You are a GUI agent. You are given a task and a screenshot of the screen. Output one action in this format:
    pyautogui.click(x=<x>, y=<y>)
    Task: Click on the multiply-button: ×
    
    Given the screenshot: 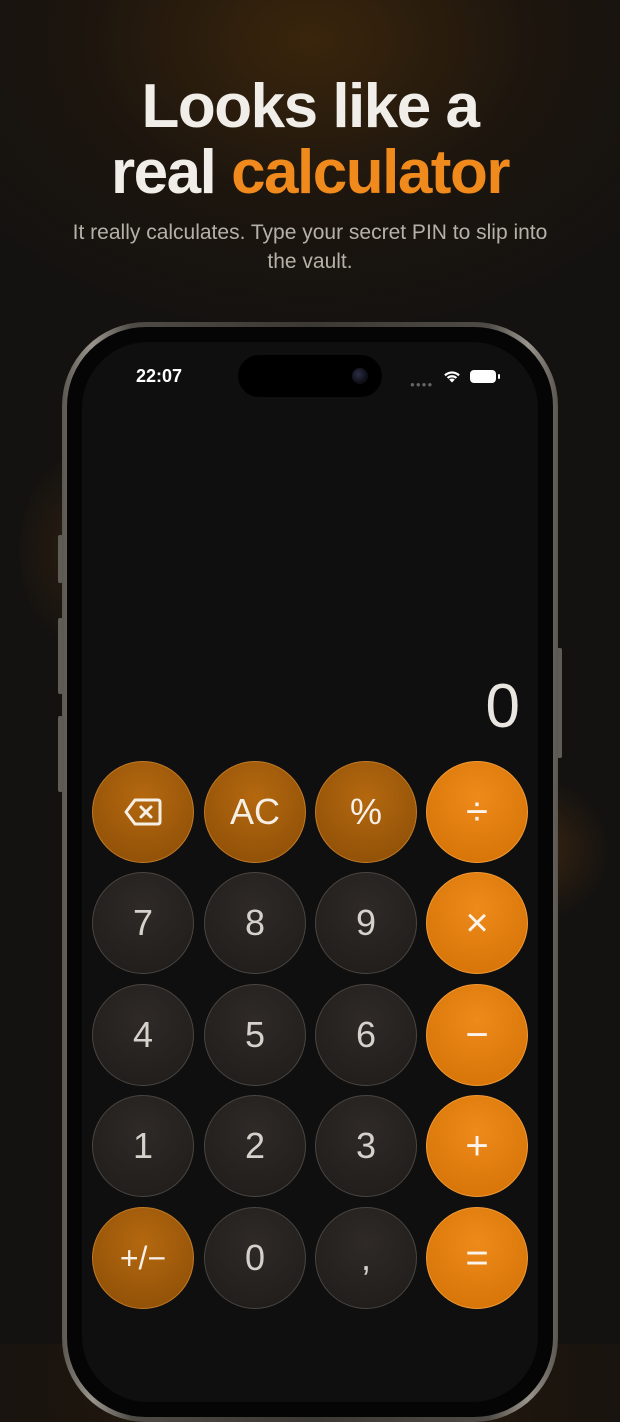 What is the action you would take?
    pyautogui.click(x=477, y=923)
    